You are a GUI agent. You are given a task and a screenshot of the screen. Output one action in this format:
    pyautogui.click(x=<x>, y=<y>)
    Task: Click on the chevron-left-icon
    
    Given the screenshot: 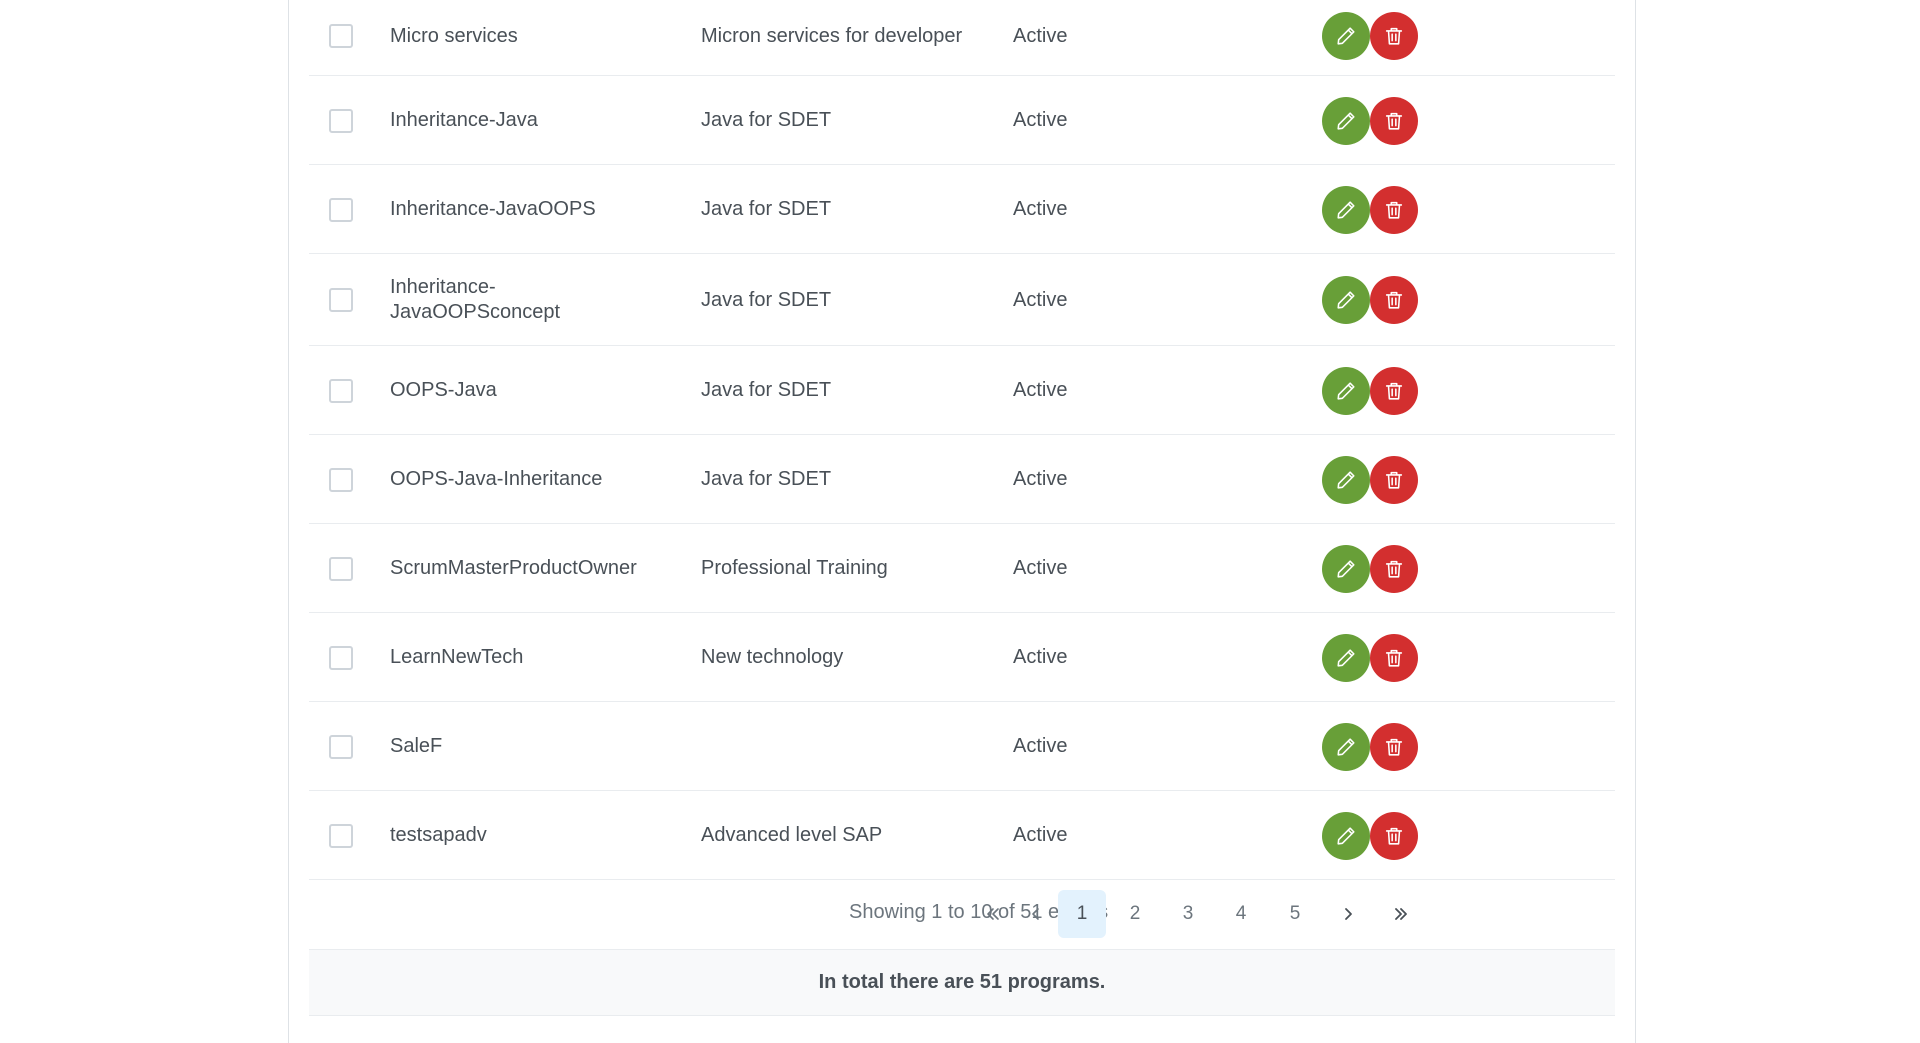 What is the action you would take?
    pyautogui.click(x=1035, y=914)
    